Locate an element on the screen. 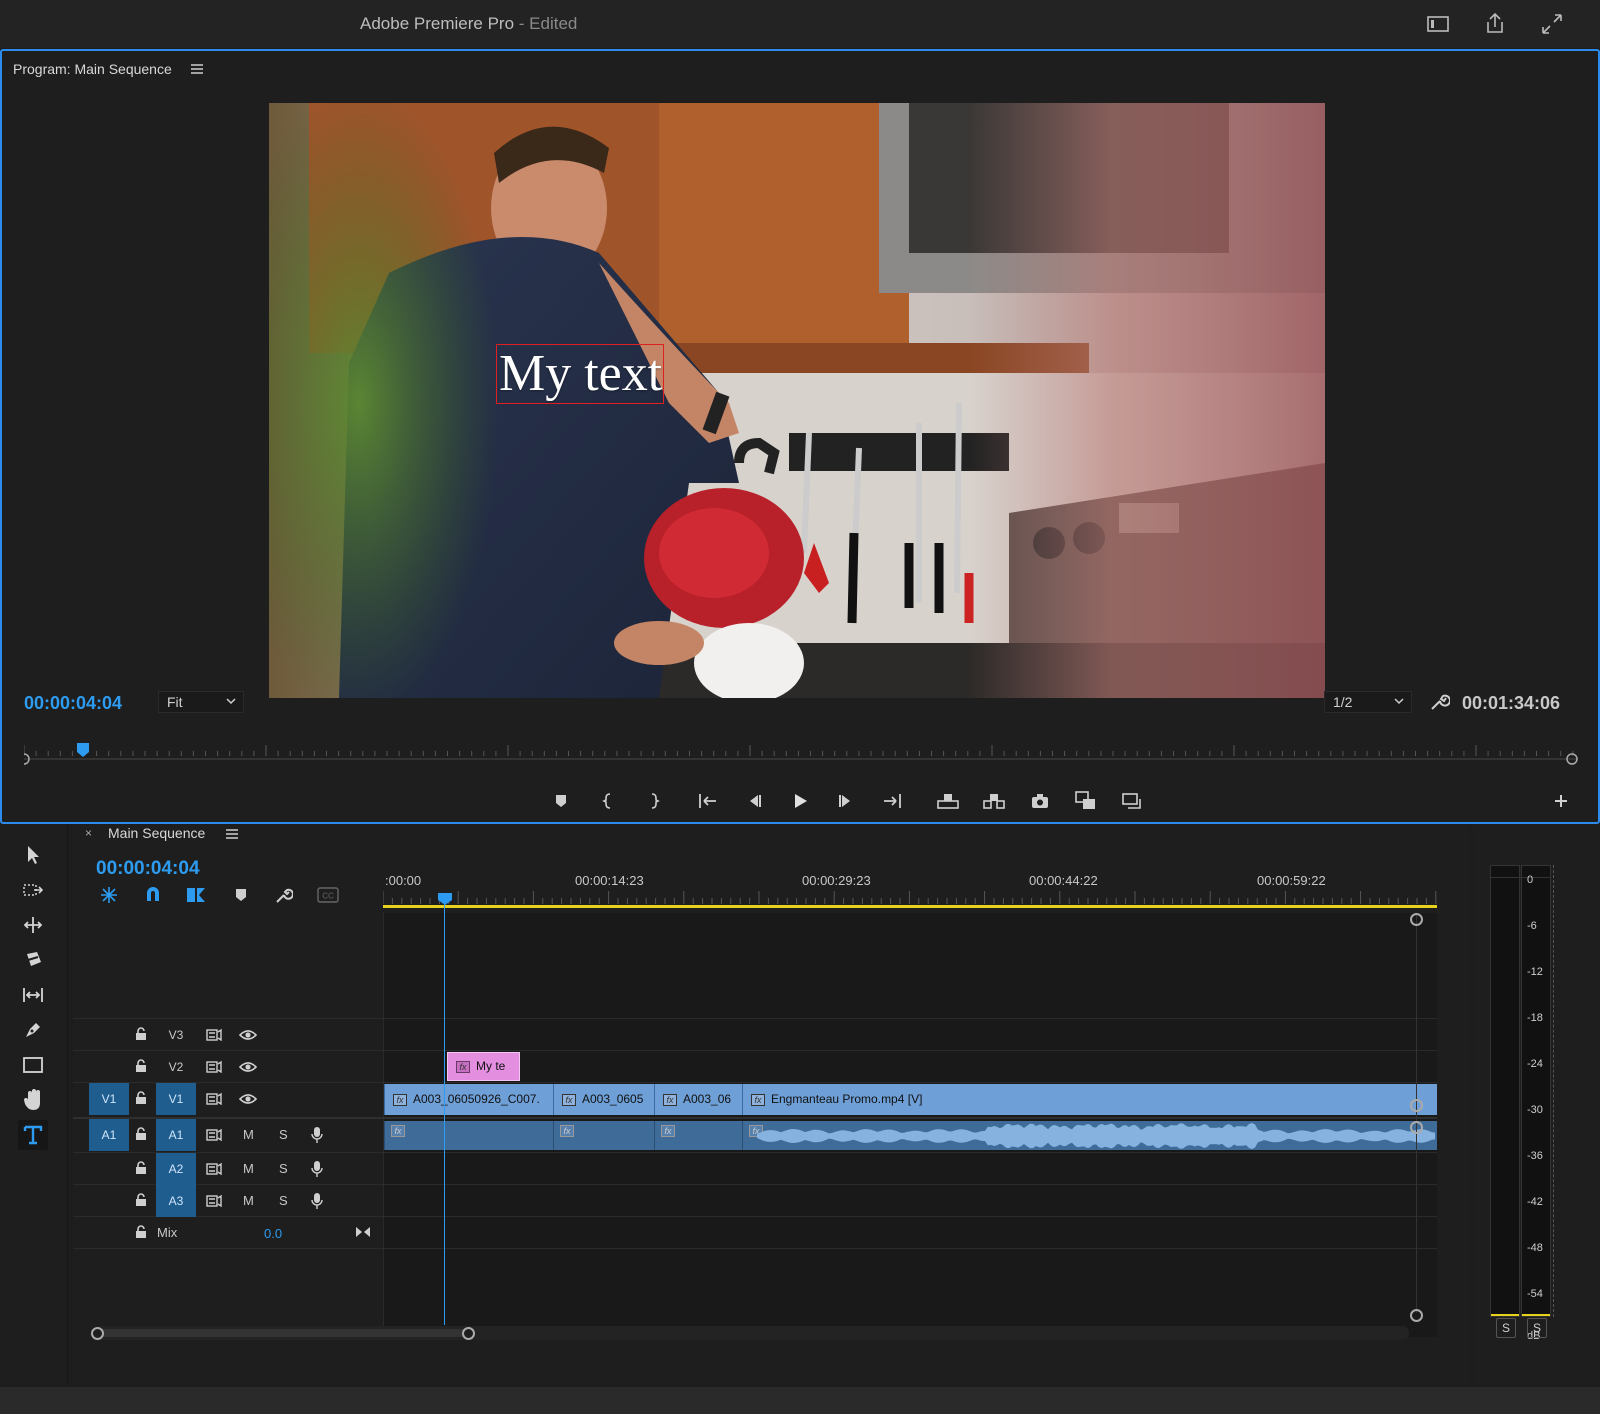 This screenshot has width=1600, height=1414. hand-tool-icon is located at coordinates (33, 1100).